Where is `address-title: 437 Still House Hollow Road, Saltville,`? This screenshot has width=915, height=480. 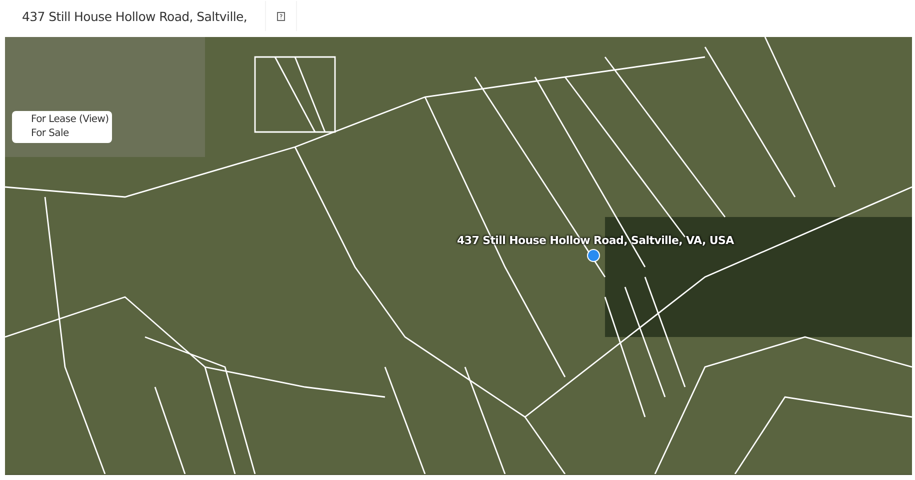 address-title: 437 Still House Hollow Road, Saltville, is located at coordinates (135, 16).